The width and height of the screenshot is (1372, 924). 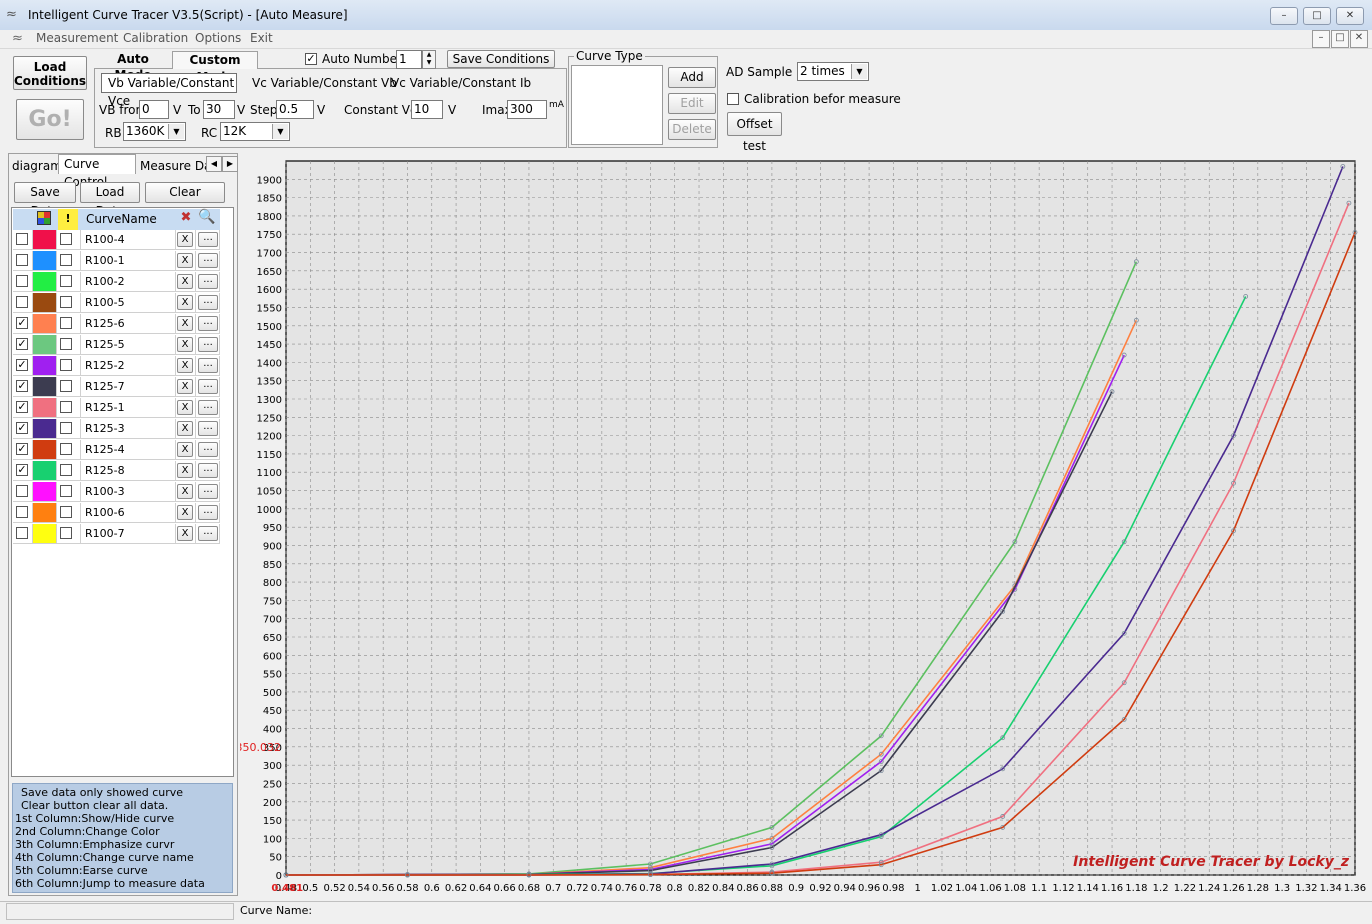 I want to click on rb-select: 1360K ▼, so click(x=154, y=131).